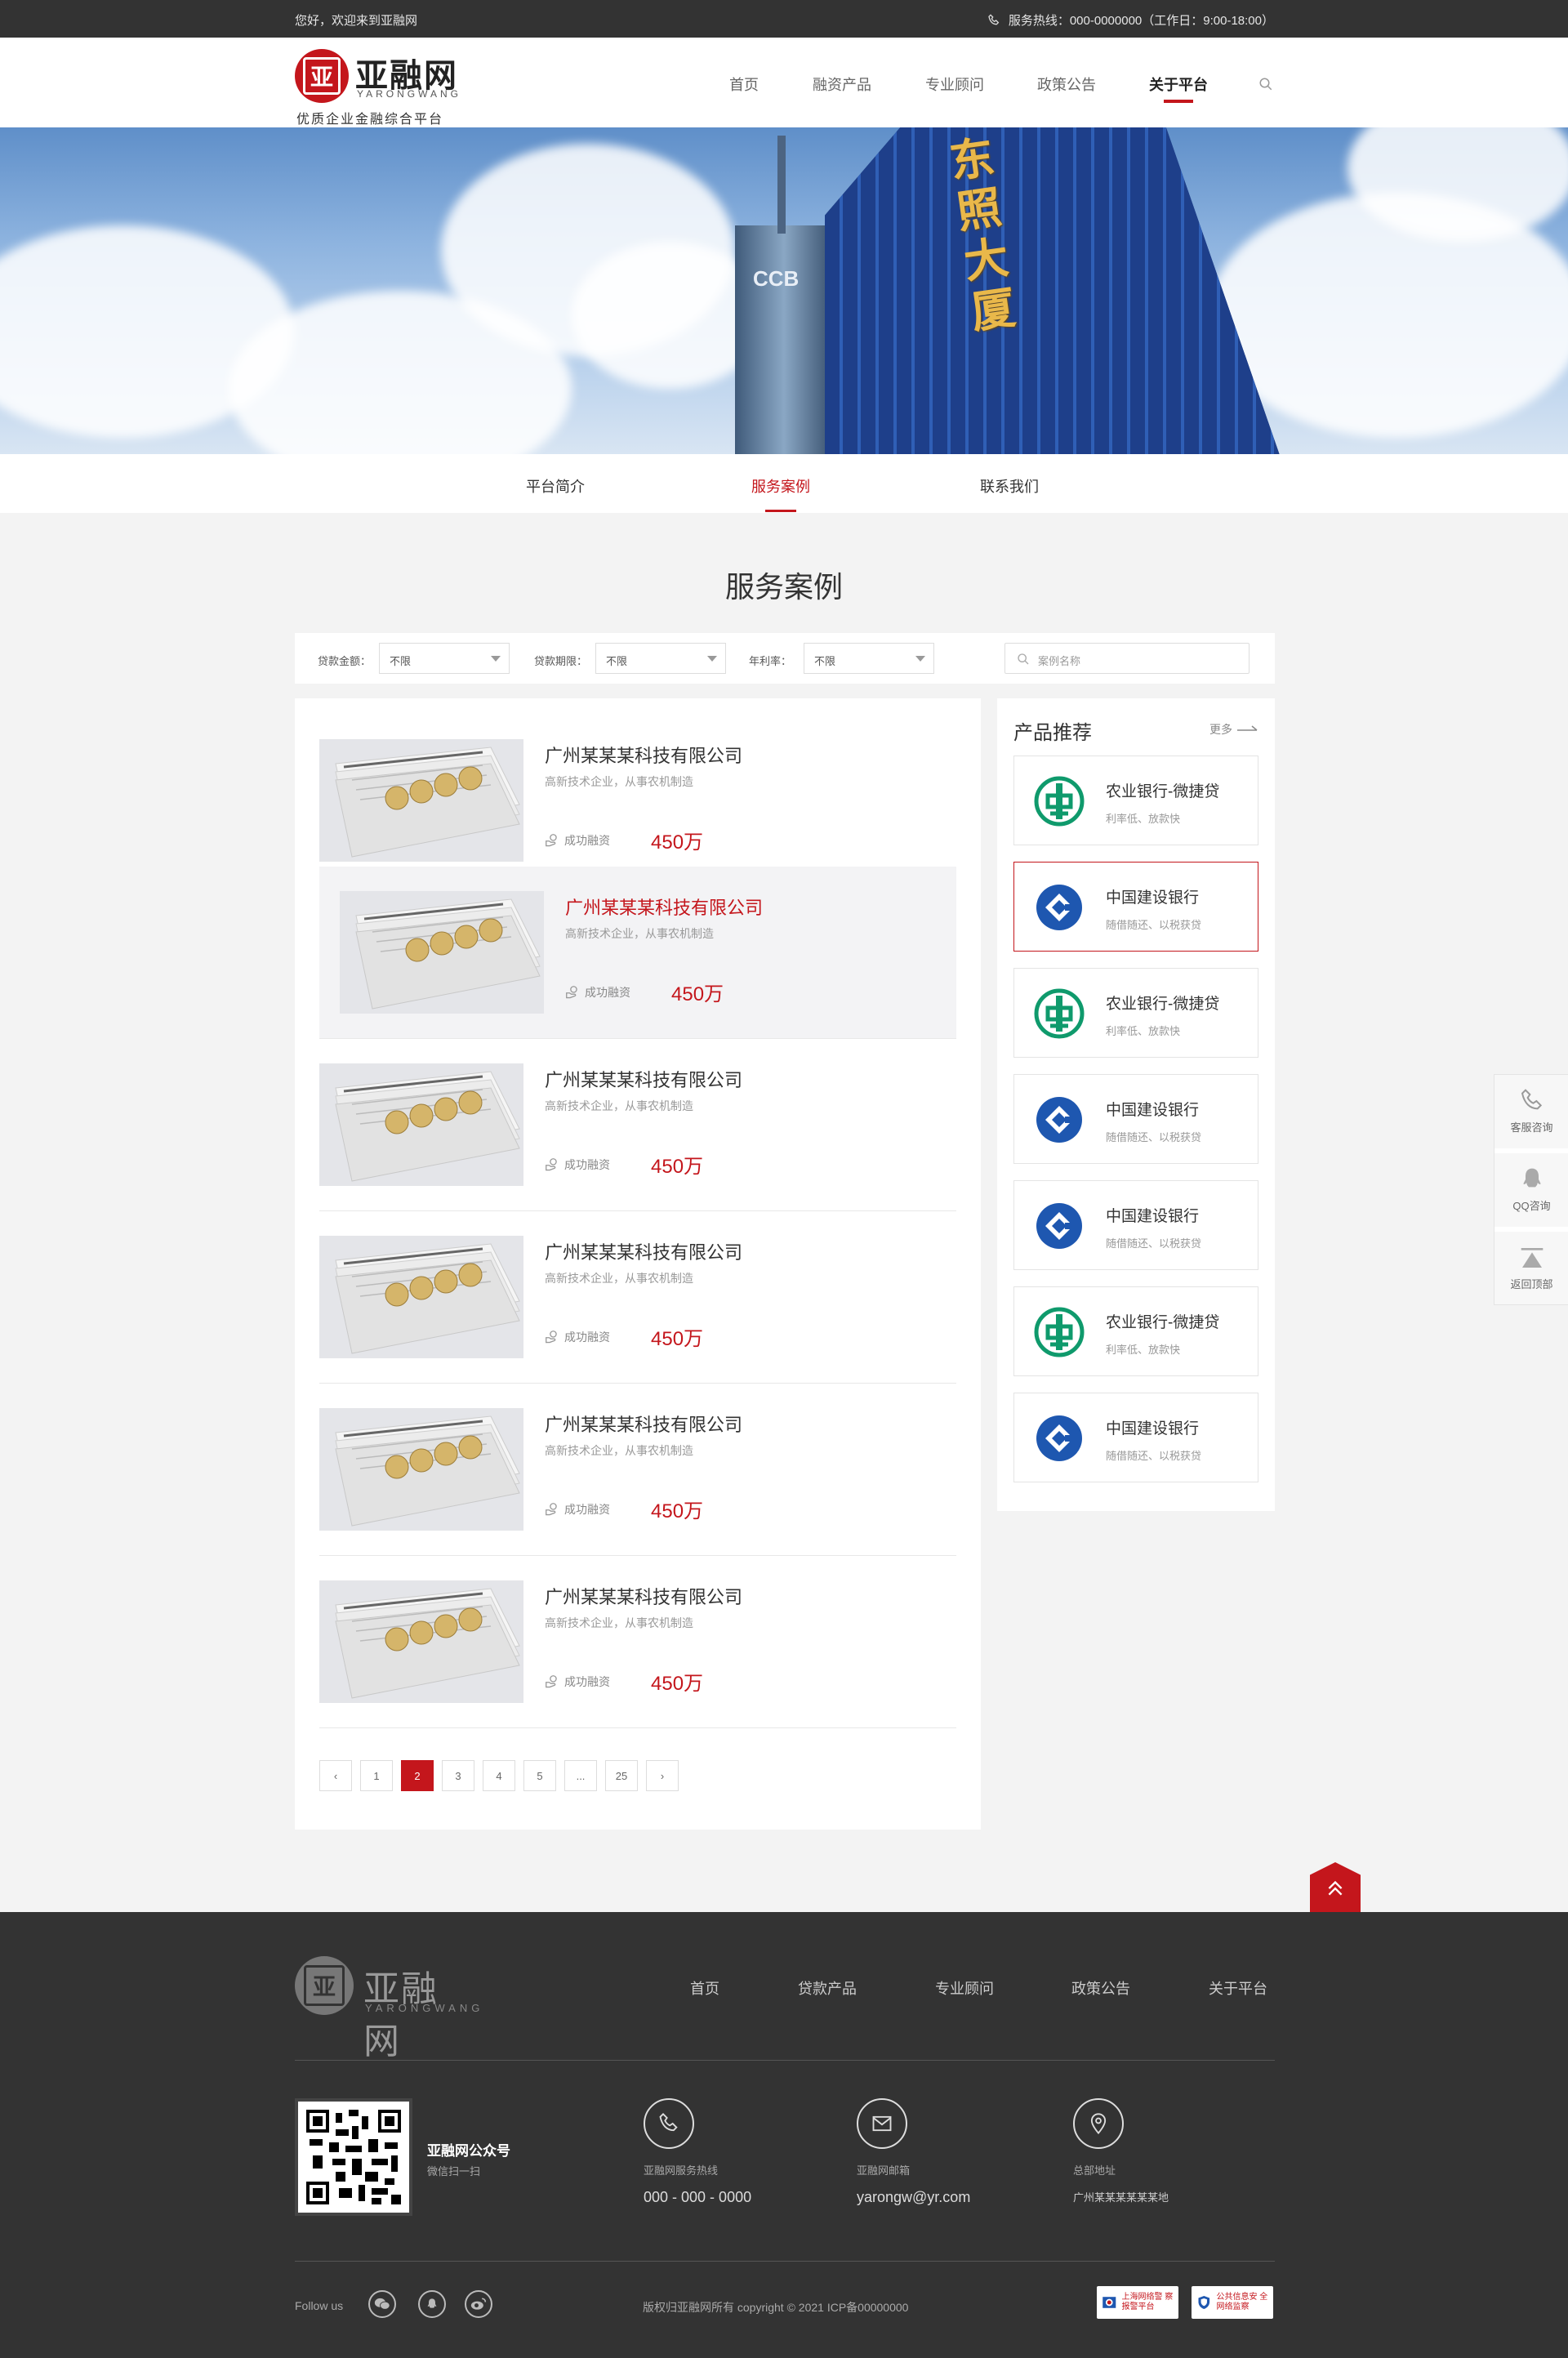  I want to click on footer-nav-policy: 政策公告, so click(1100, 1988).